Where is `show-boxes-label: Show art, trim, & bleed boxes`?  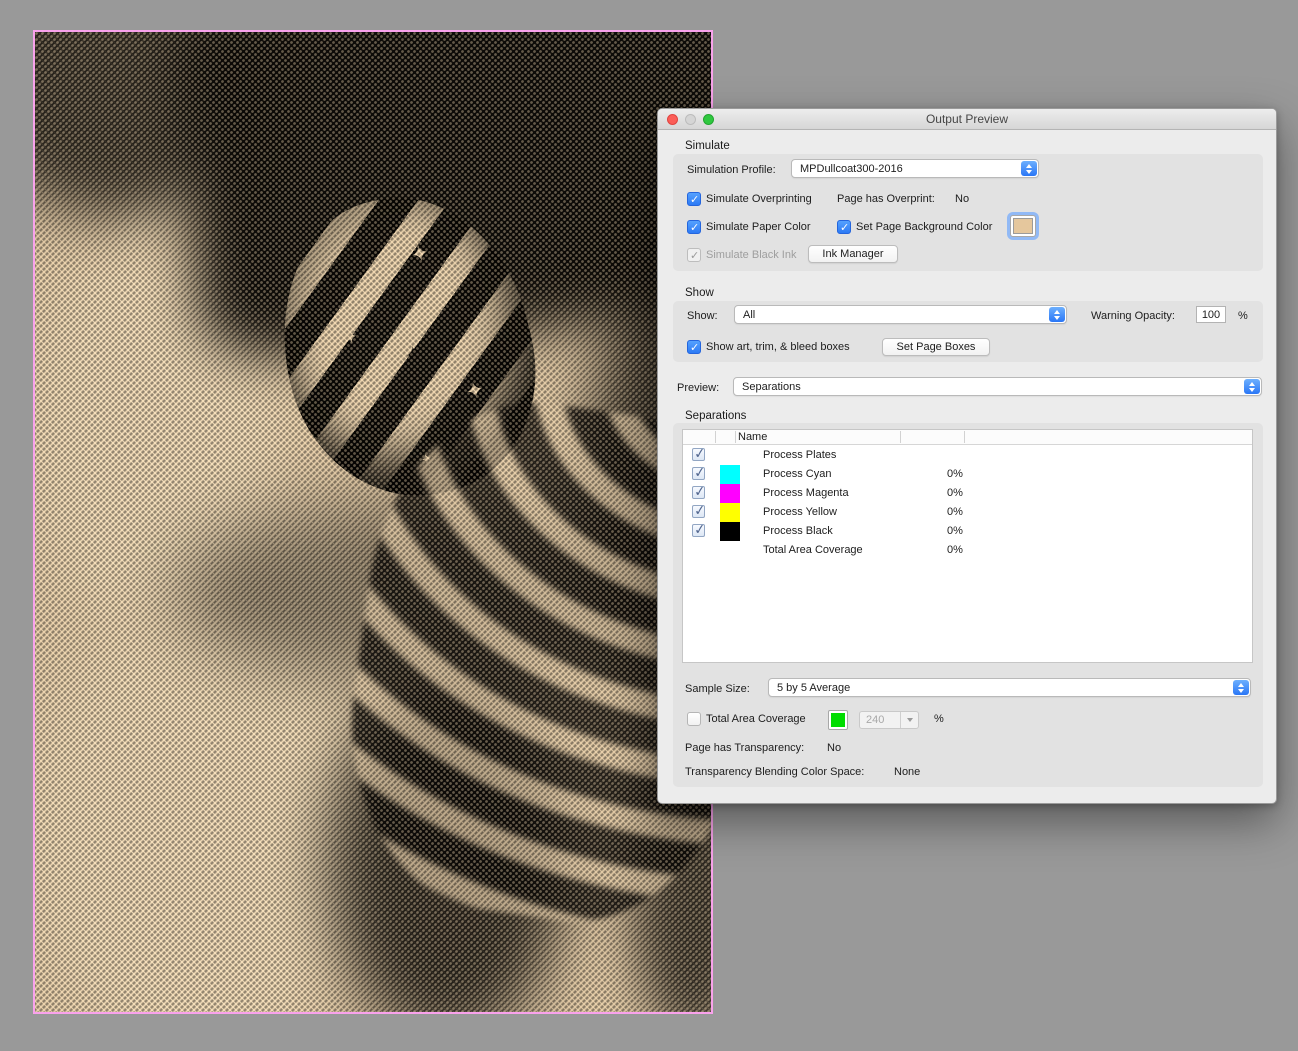 show-boxes-label: Show art, trim, & bleed boxes is located at coordinates (778, 347).